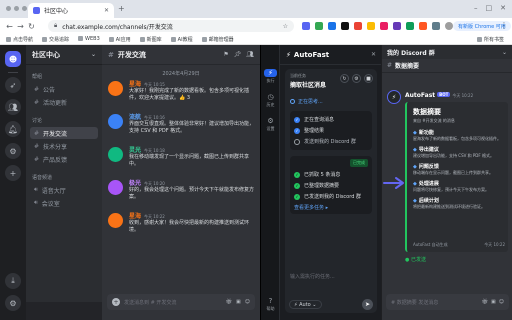 Image resolution: width=512 pixels, height=320 pixels. I want to click on maximize-icon: □, so click(489, 8).